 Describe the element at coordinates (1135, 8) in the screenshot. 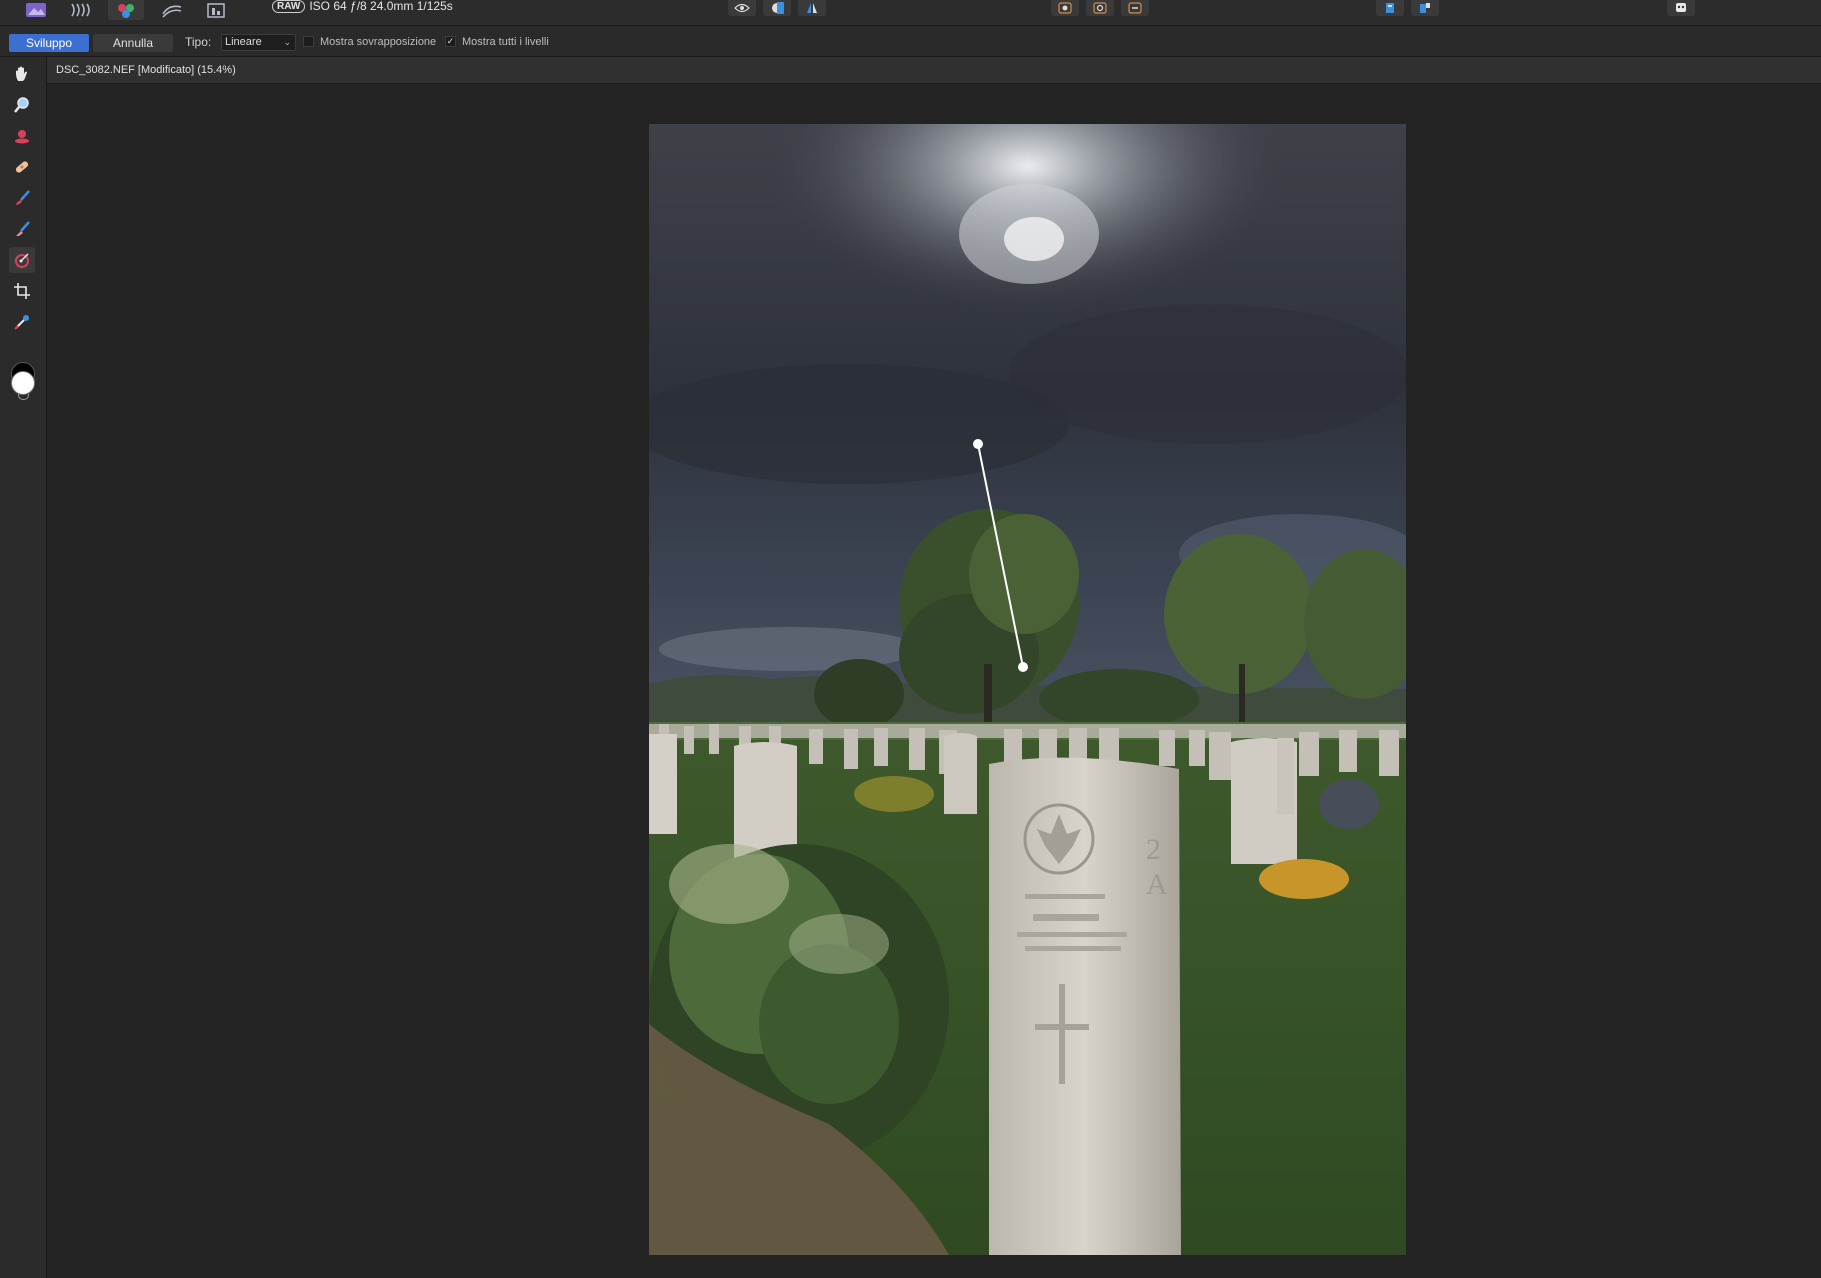

I see `auto-colors-icon` at that location.